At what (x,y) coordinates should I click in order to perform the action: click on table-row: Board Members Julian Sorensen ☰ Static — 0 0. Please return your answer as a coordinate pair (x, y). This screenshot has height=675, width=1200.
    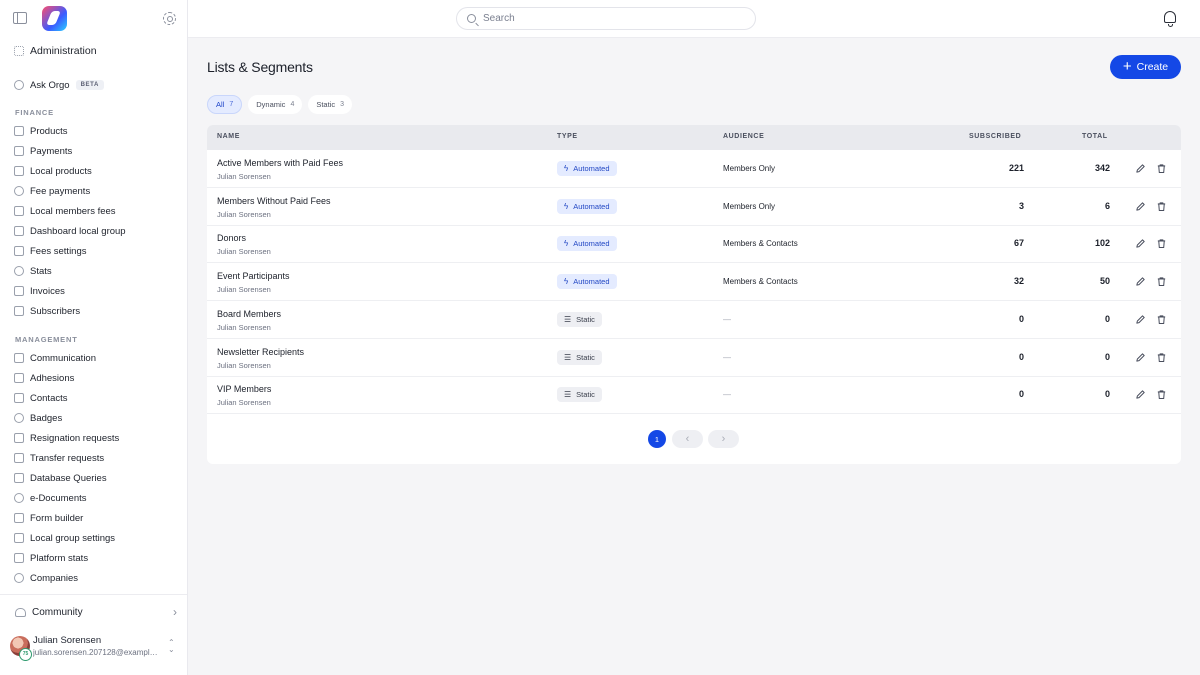
    Looking at the image, I should click on (694, 320).